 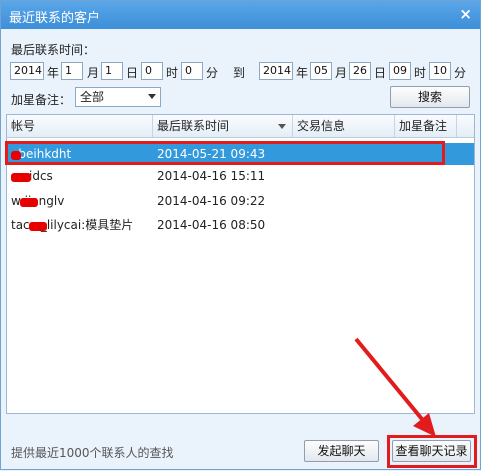 I want to click on footer-hint: 提供最近1000个联系人的查找, so click(x=92, y=453).